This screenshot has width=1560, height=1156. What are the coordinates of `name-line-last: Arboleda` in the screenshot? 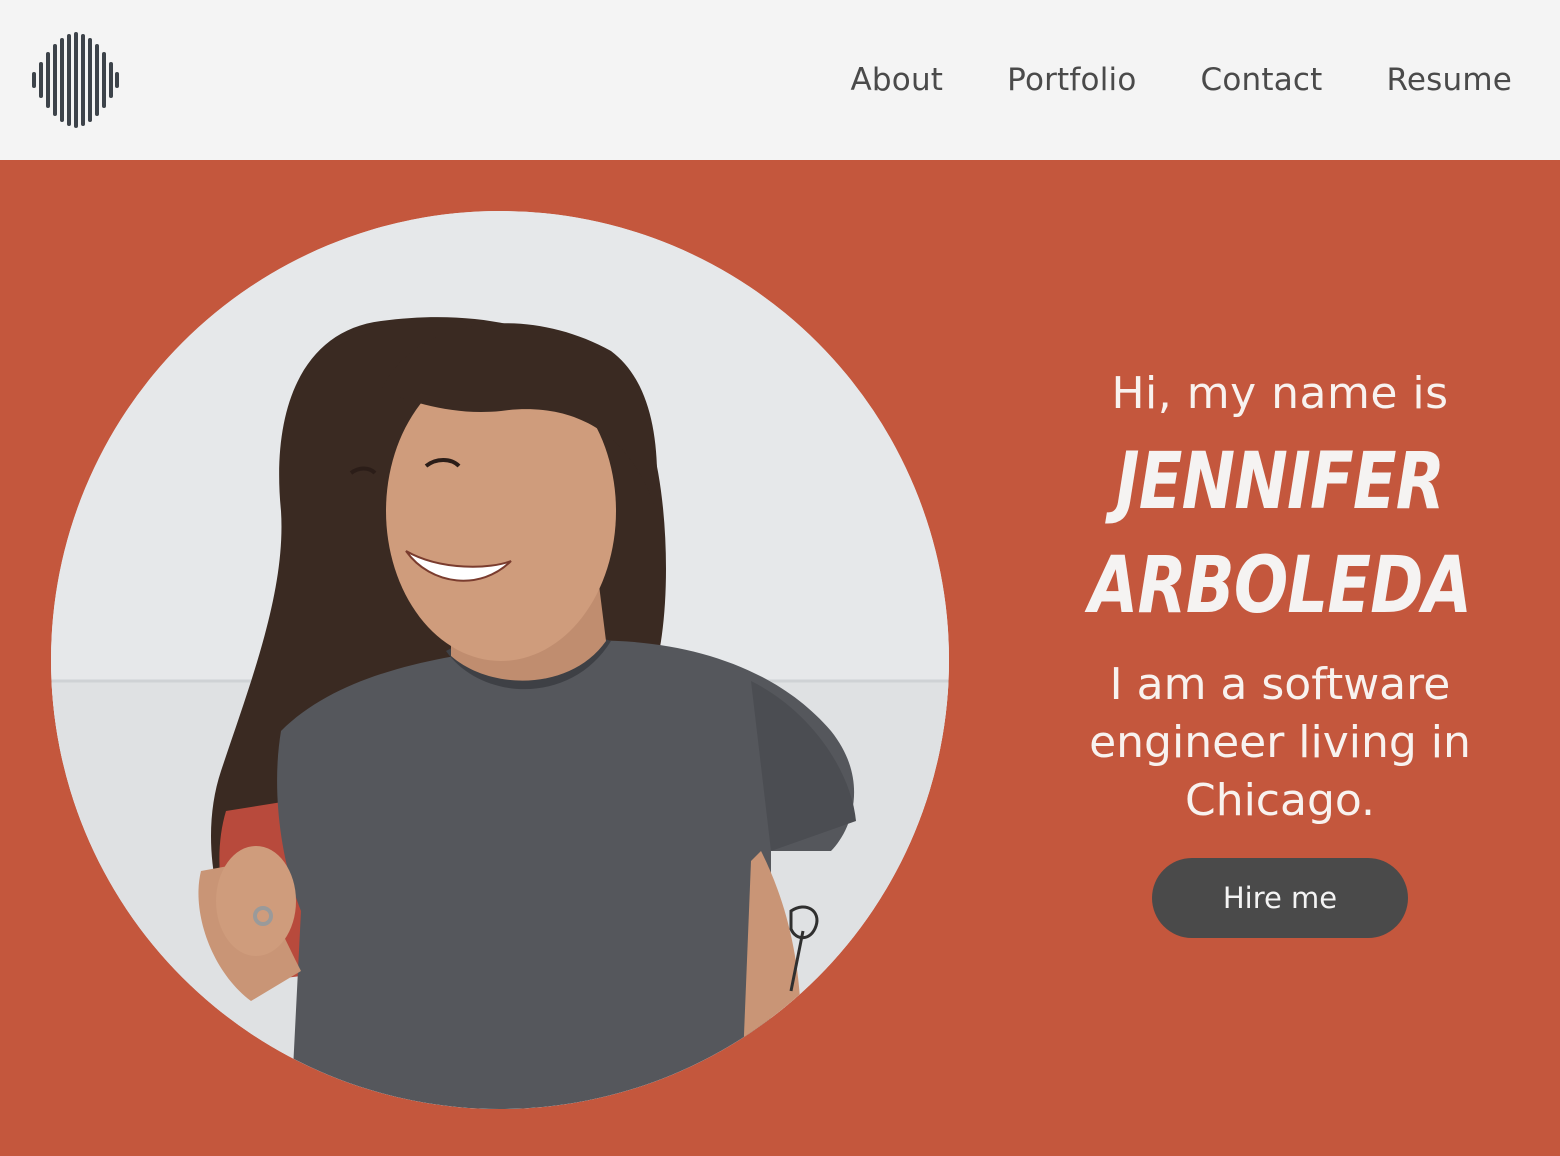 It's located at (1280, 586).